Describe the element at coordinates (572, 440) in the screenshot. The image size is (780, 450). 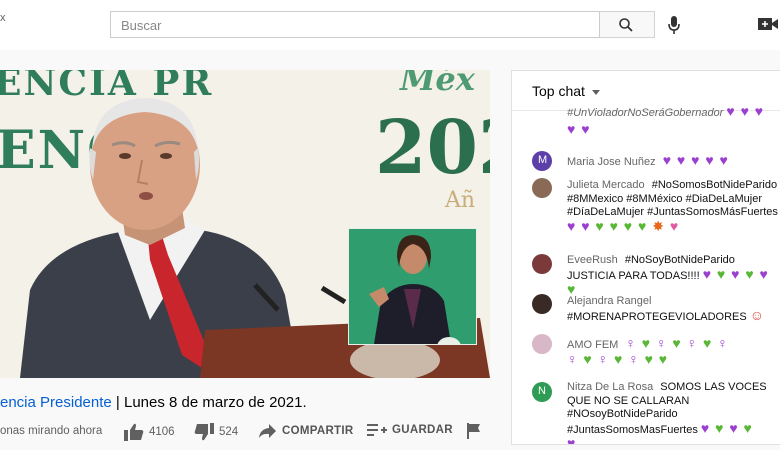
I see `purple-heart-emoji: ♥` at that location.